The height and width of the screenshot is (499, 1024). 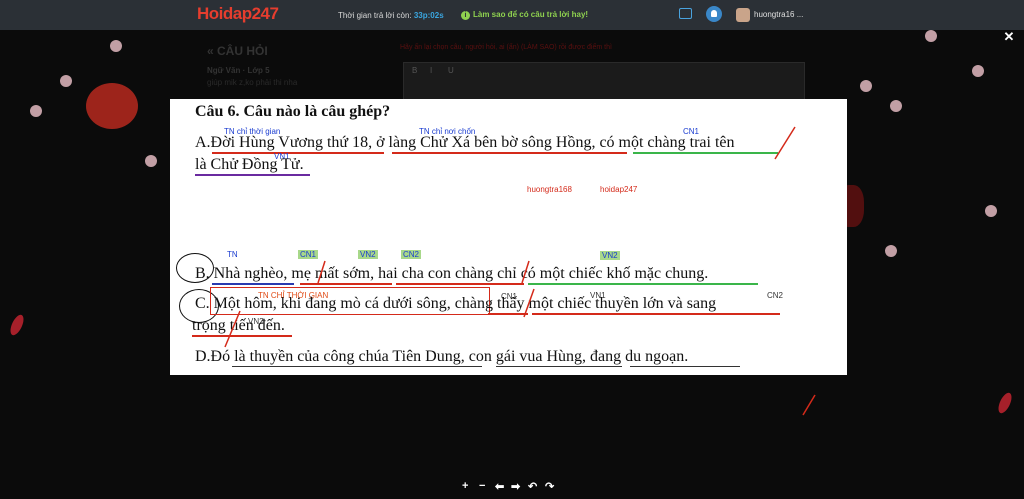 I want to click on red-stroke-decoration, so click(x=809, y=405).